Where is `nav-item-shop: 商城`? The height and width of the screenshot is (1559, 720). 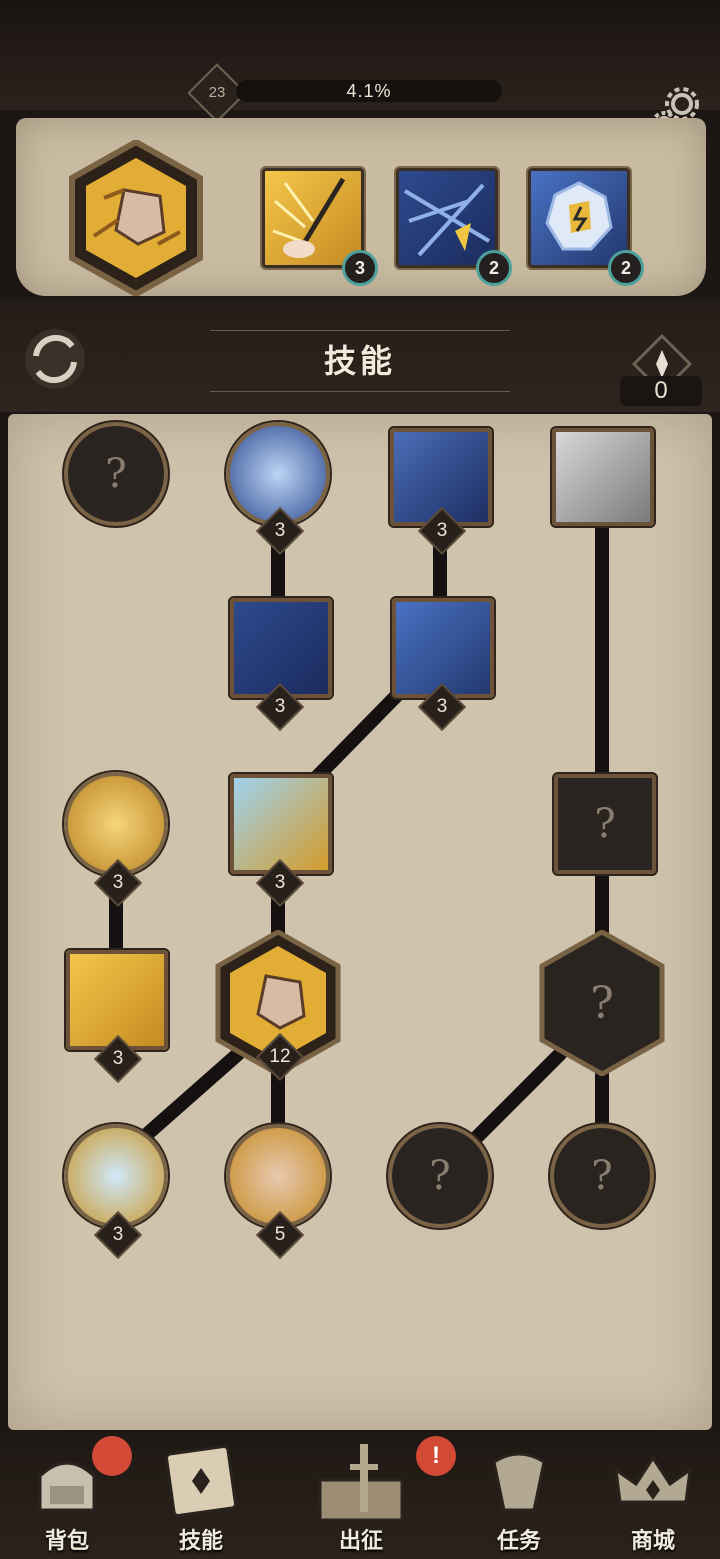
nav-item-shop: 商城 is located at coordinates (653, 1499).